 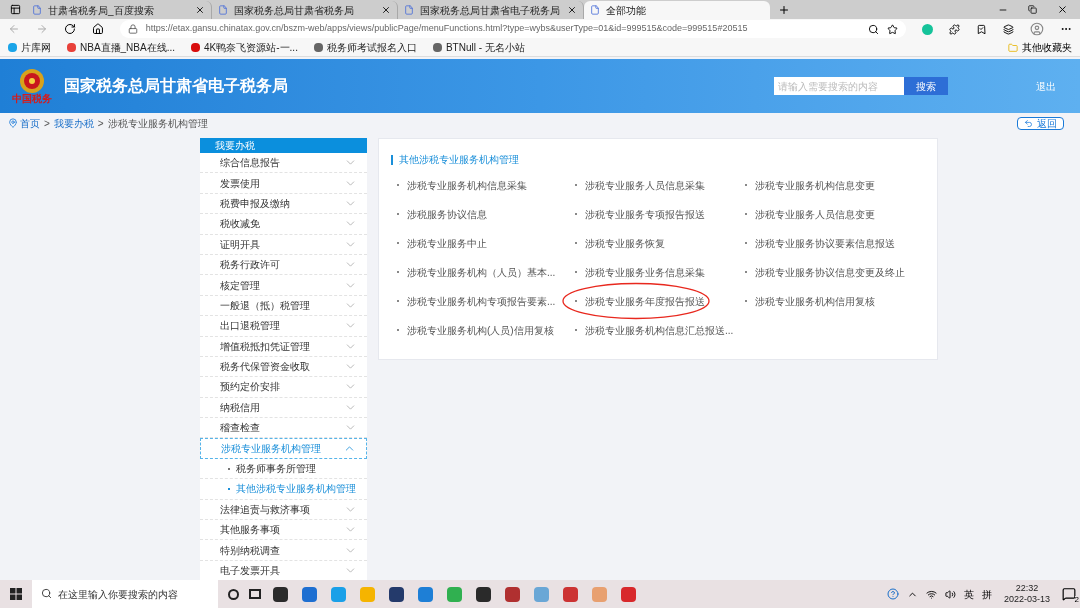 What do you see at coordinates (478, 47) in the screenshot?
I see `bookmark: BTNull - 无名小站` at bounding box center [478, 47].